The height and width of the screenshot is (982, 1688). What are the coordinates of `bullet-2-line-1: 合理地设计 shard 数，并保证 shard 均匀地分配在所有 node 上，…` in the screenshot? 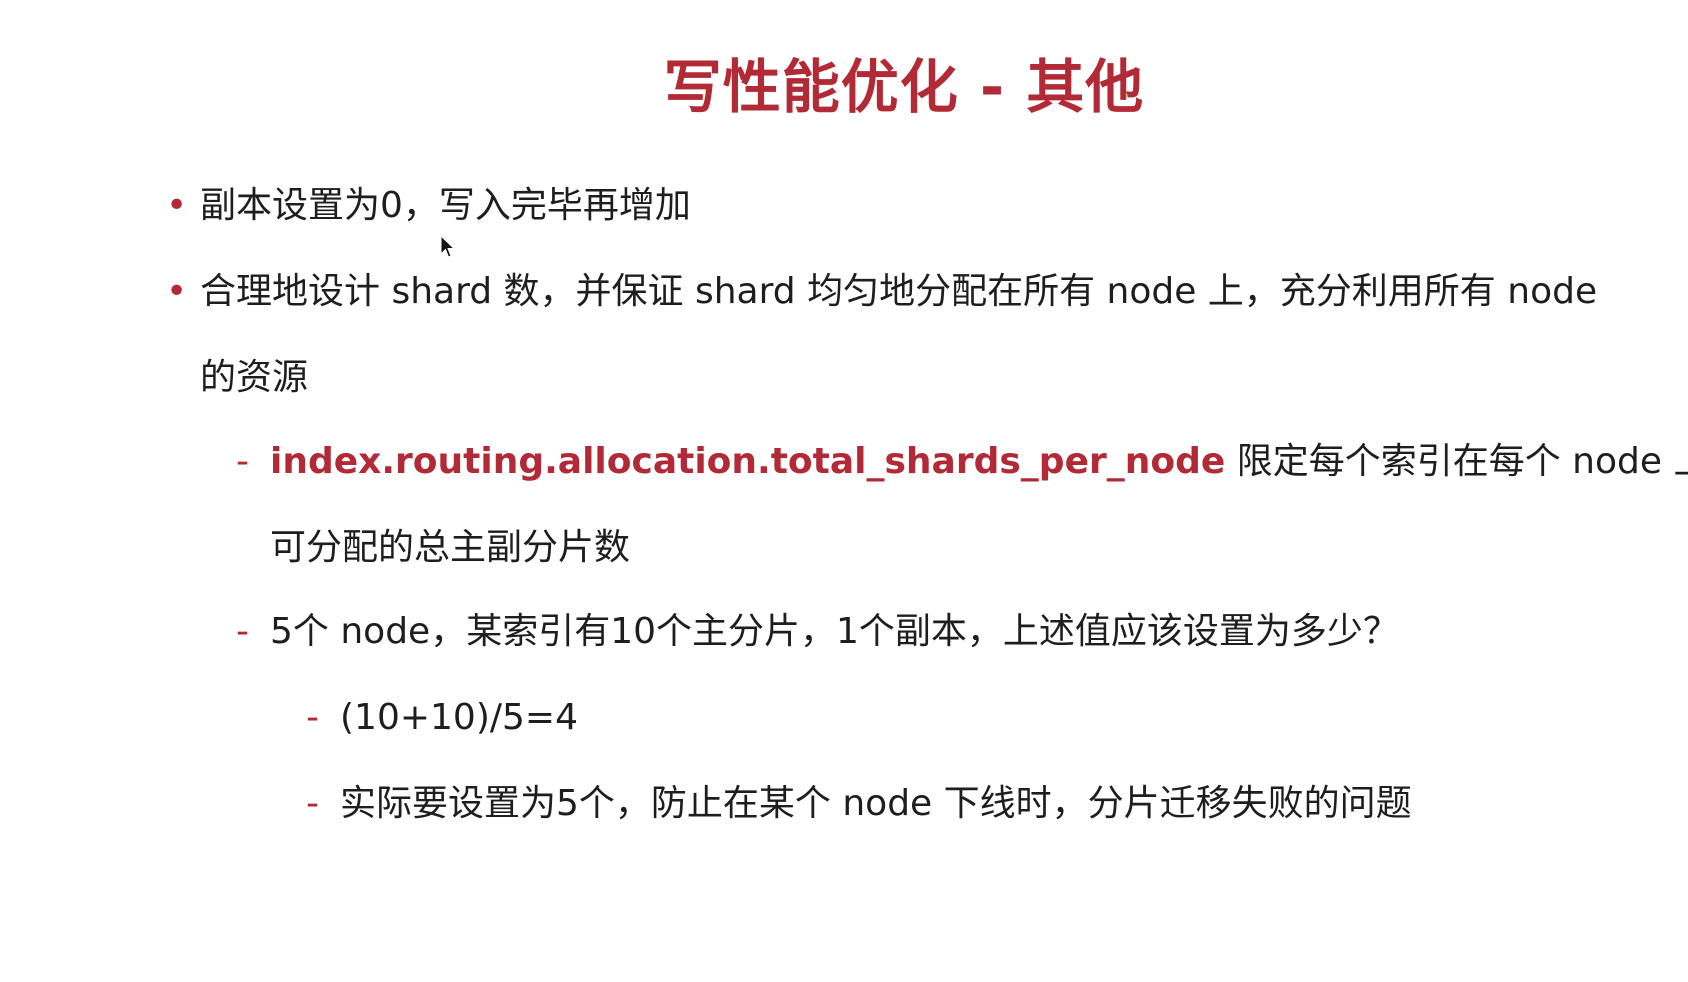 It's located at (899, 291).